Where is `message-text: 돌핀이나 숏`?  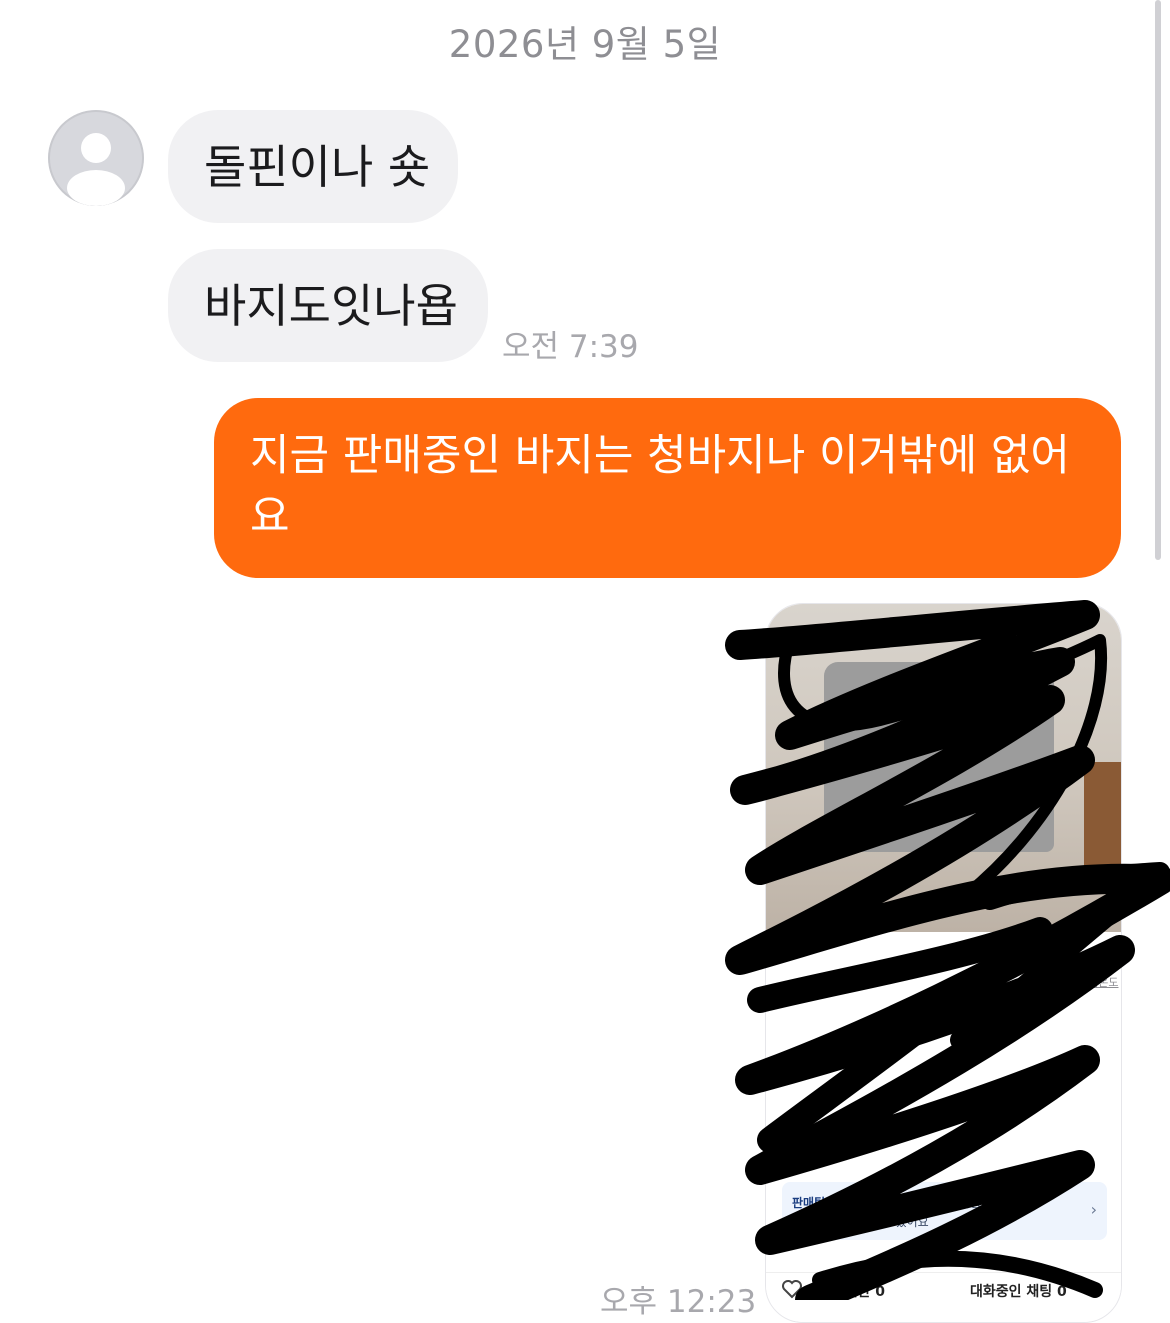 message-text: 돌핀이나 숏 is located at coordinates (317, 166).